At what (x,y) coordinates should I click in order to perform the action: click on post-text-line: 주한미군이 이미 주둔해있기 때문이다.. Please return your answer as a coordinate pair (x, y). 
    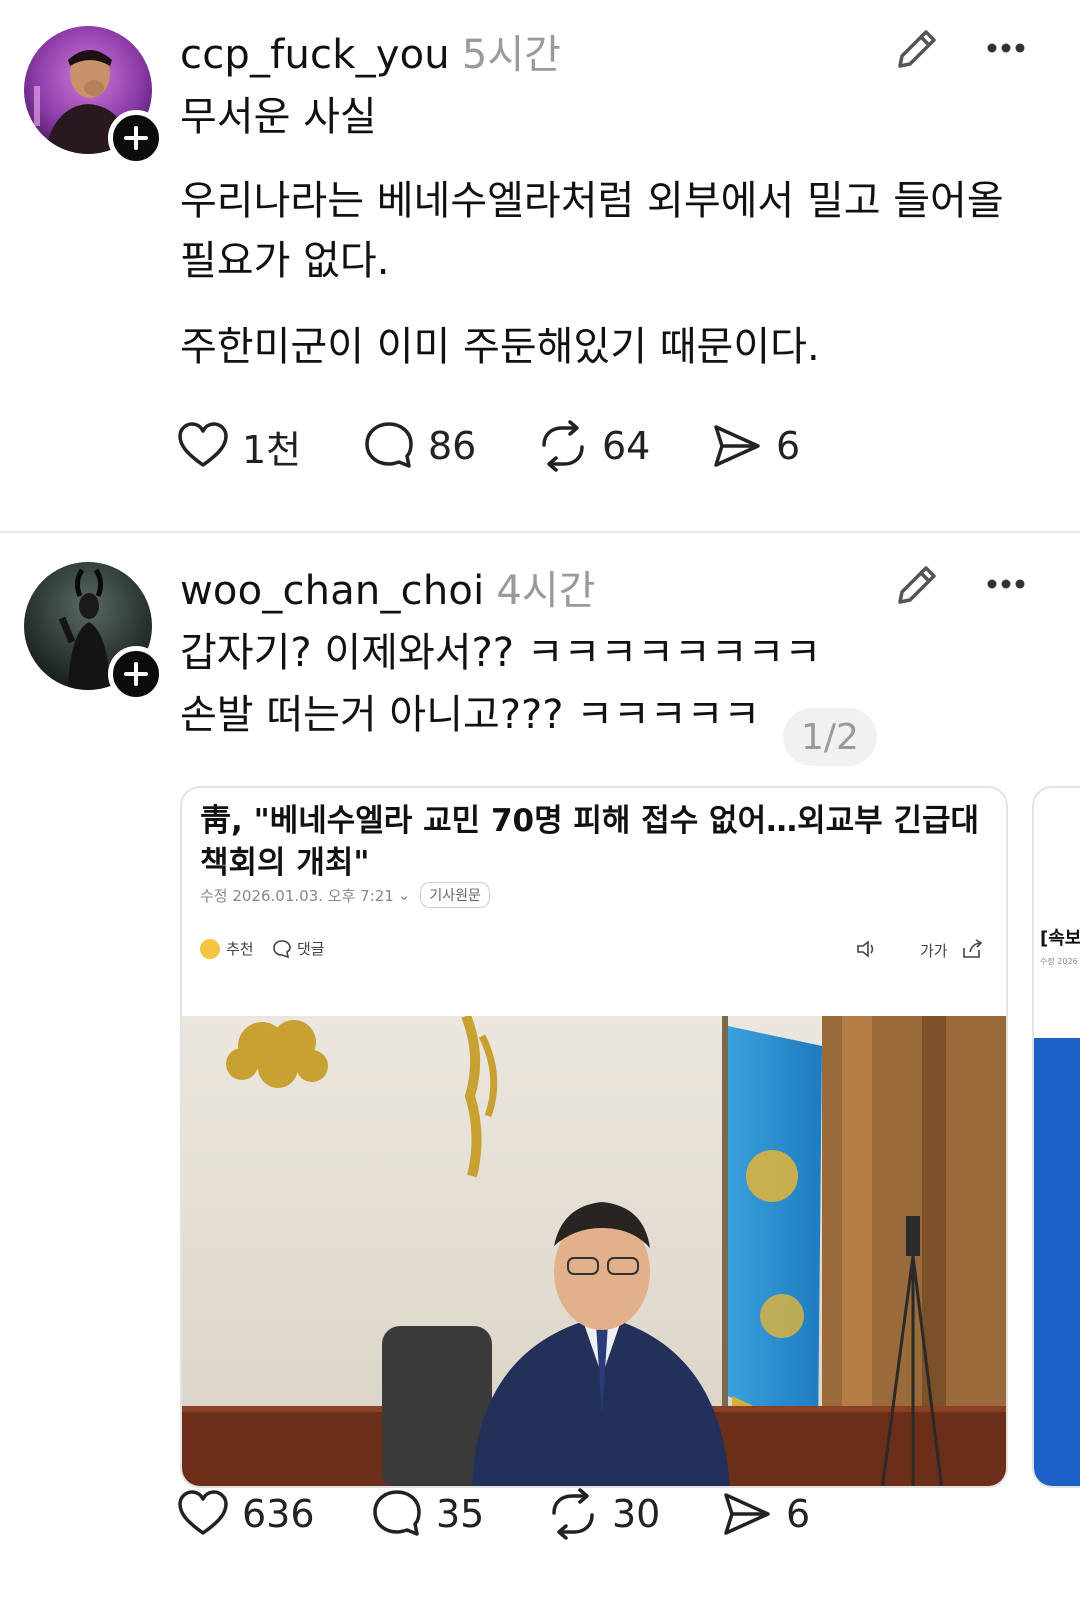
    Looking at the image, I should click on (500, 347).